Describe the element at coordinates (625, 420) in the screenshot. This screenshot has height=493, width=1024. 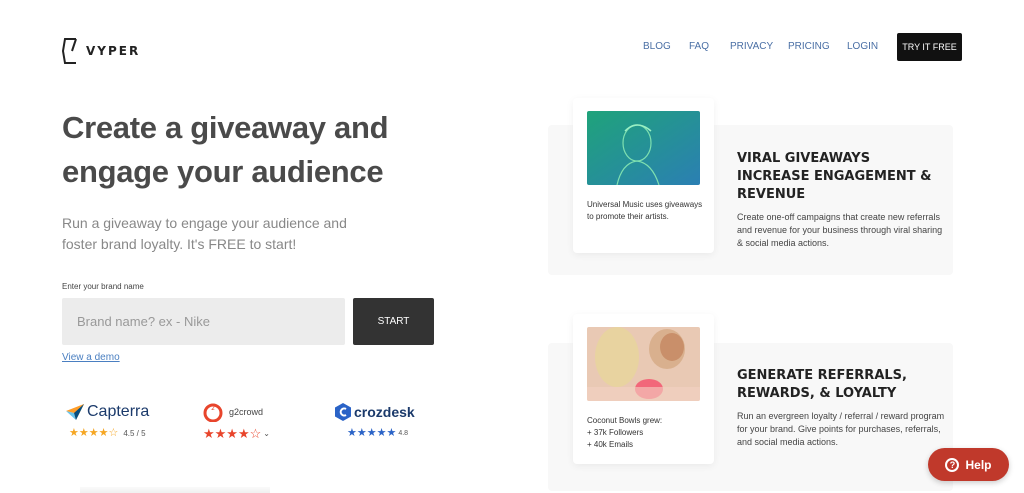
I see `case-study-line: Coconut Bowls grew:` at that location.